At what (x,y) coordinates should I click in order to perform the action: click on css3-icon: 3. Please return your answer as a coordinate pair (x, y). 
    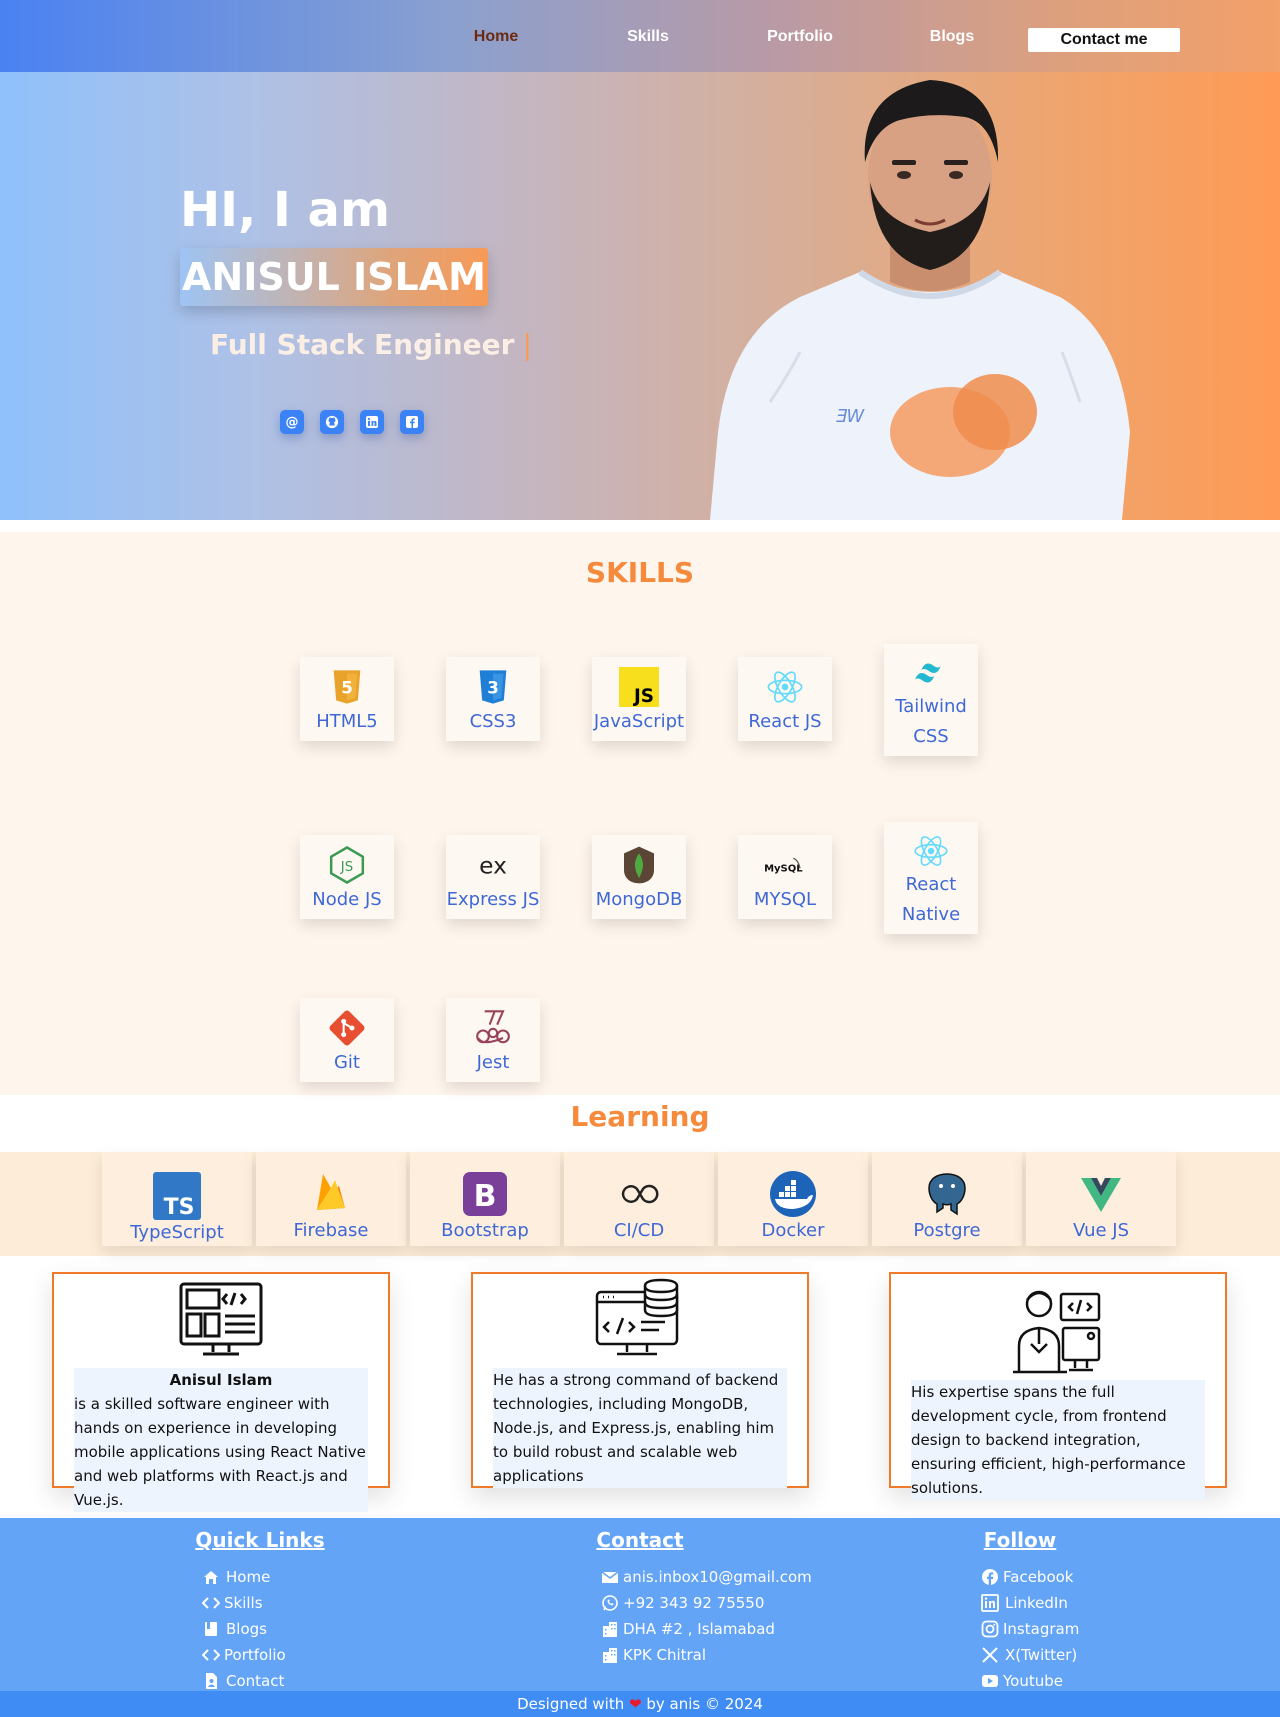
    Looking at the image, I should click on (493, 687).